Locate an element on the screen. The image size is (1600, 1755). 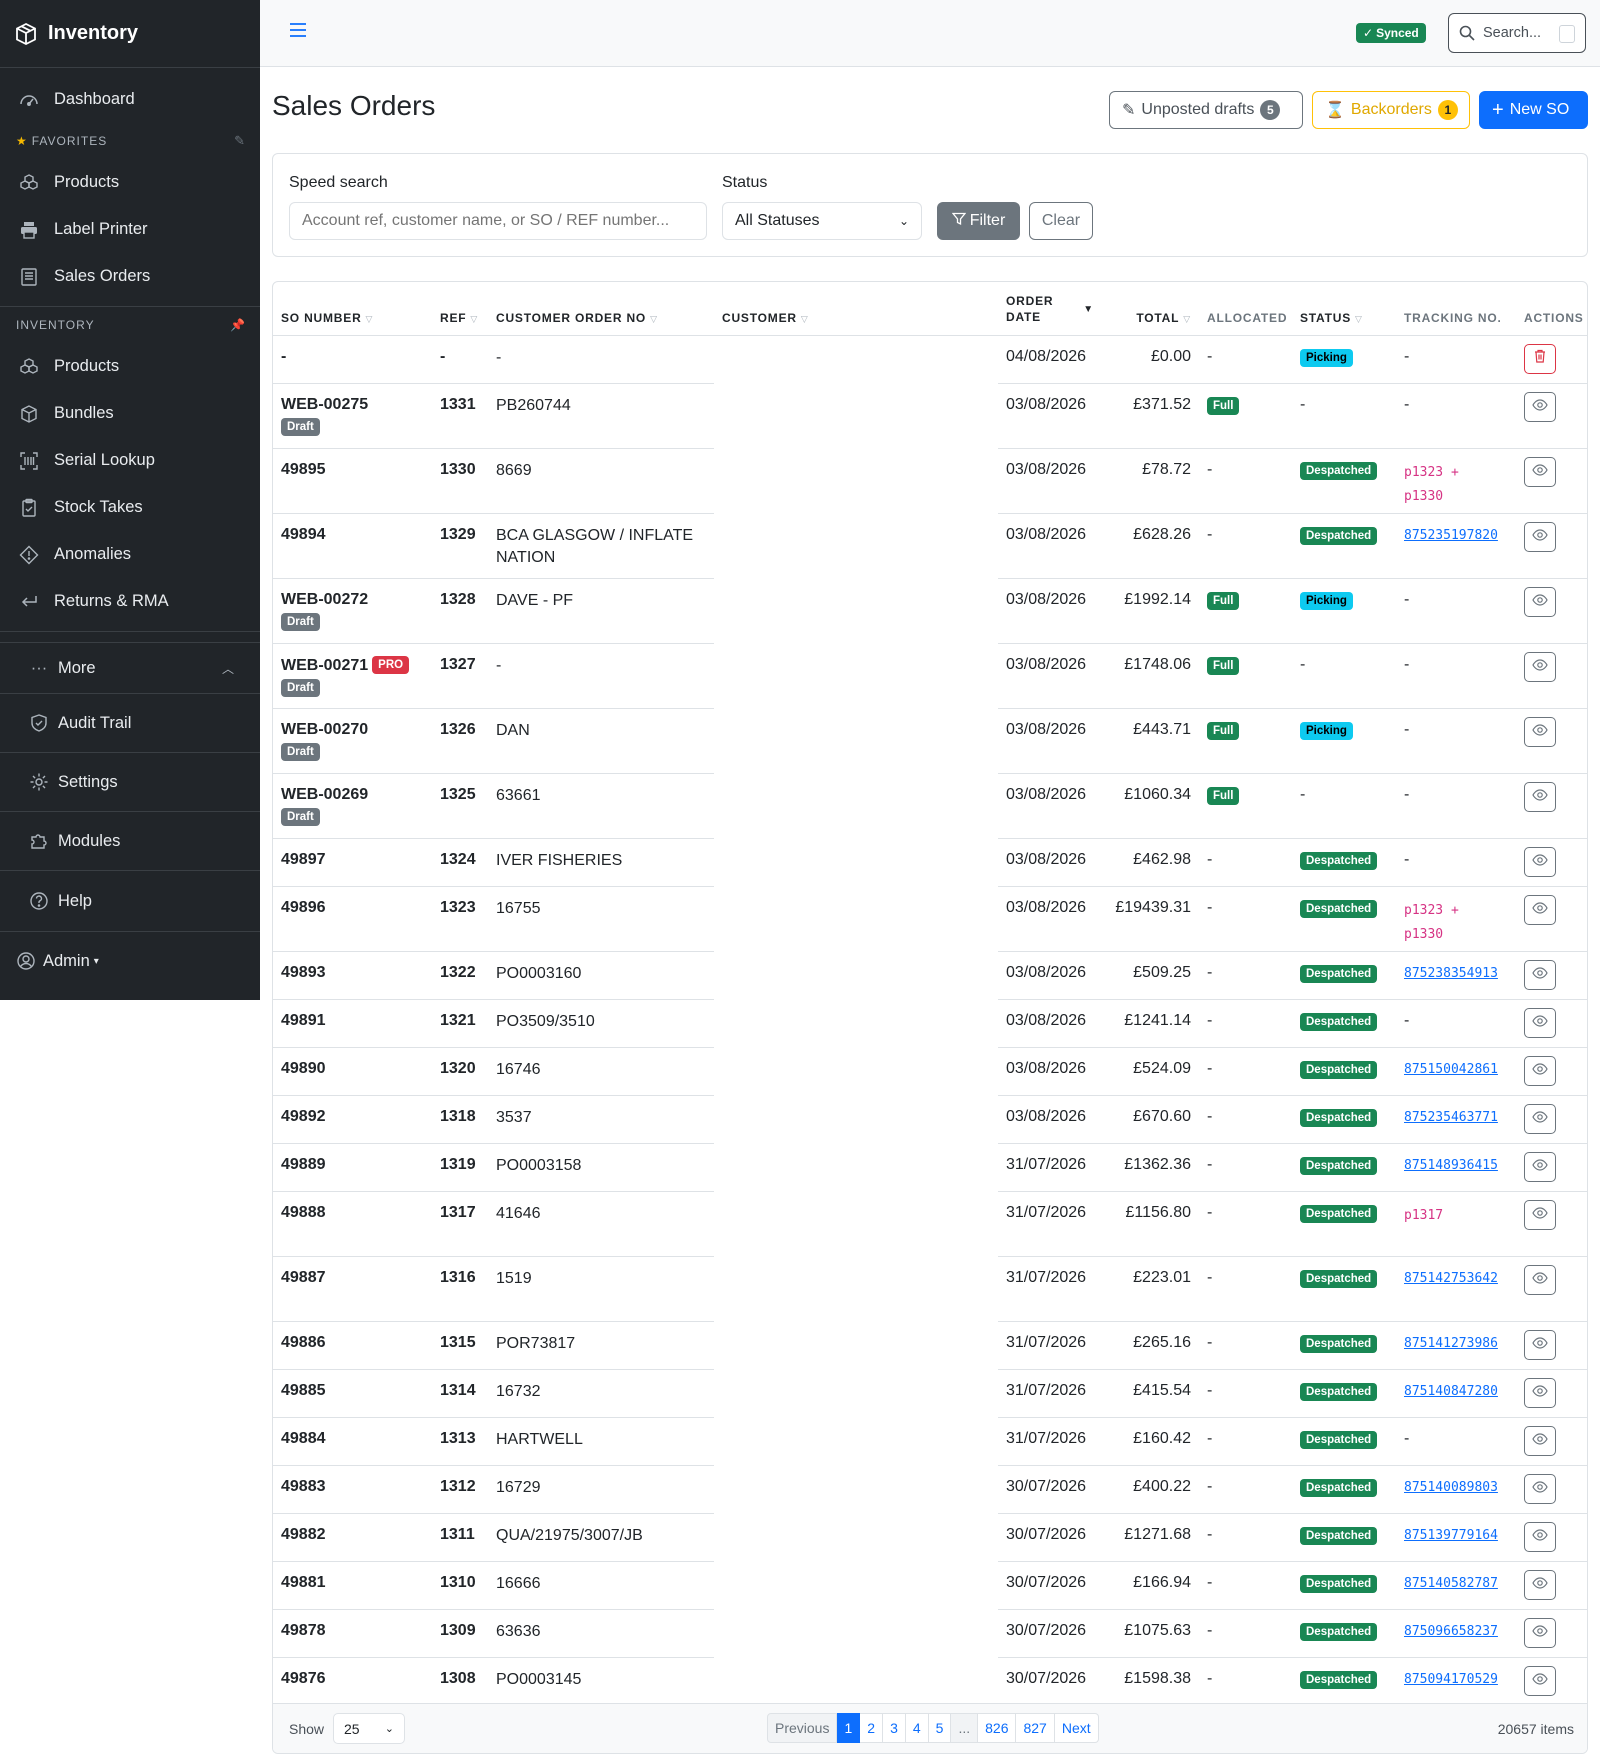
tracking-link: 875142753642 is located at coordinates (1451, 1278).